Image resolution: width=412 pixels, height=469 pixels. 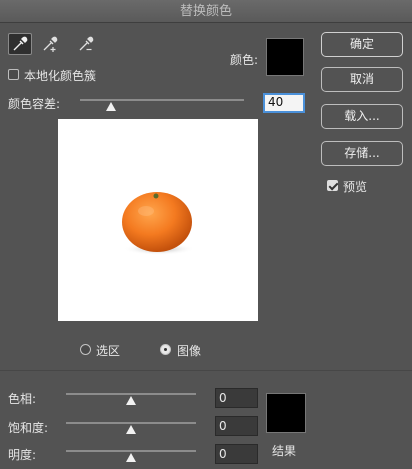 What do you see at coordinates (108, 351) in the screenshot?
I see `selection-view-label: 选区` at bounding box center [108, 351].